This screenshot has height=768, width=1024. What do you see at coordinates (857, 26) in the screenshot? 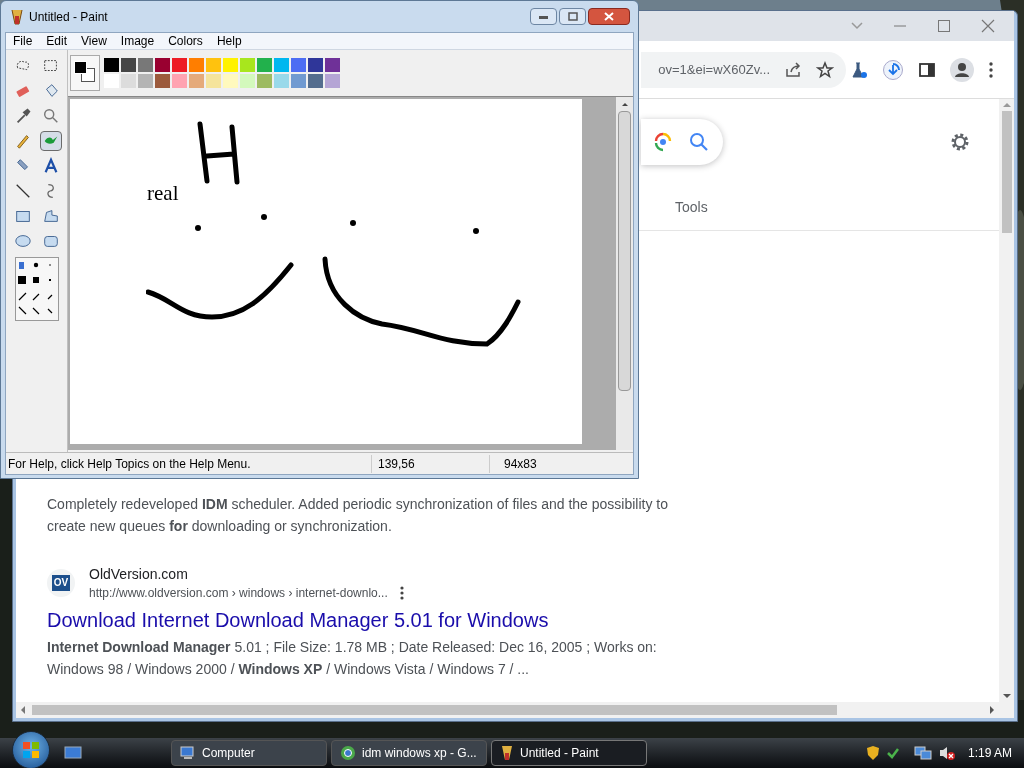
I see `tab-search-icon` at bounding box center [857, 26].